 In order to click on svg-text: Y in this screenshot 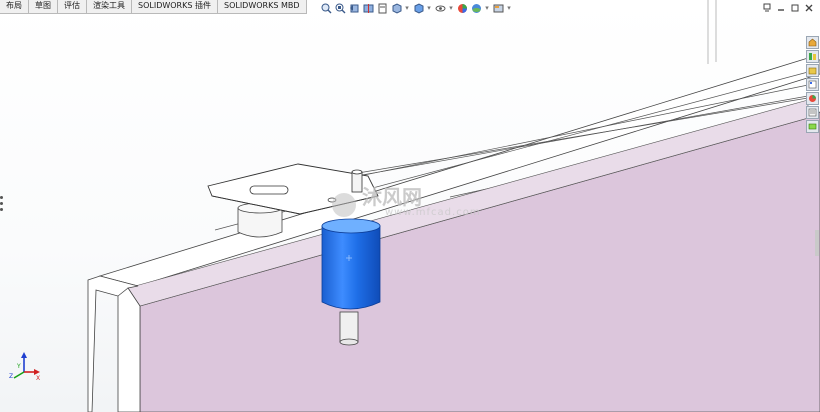, I will do `click(18, 366)`.